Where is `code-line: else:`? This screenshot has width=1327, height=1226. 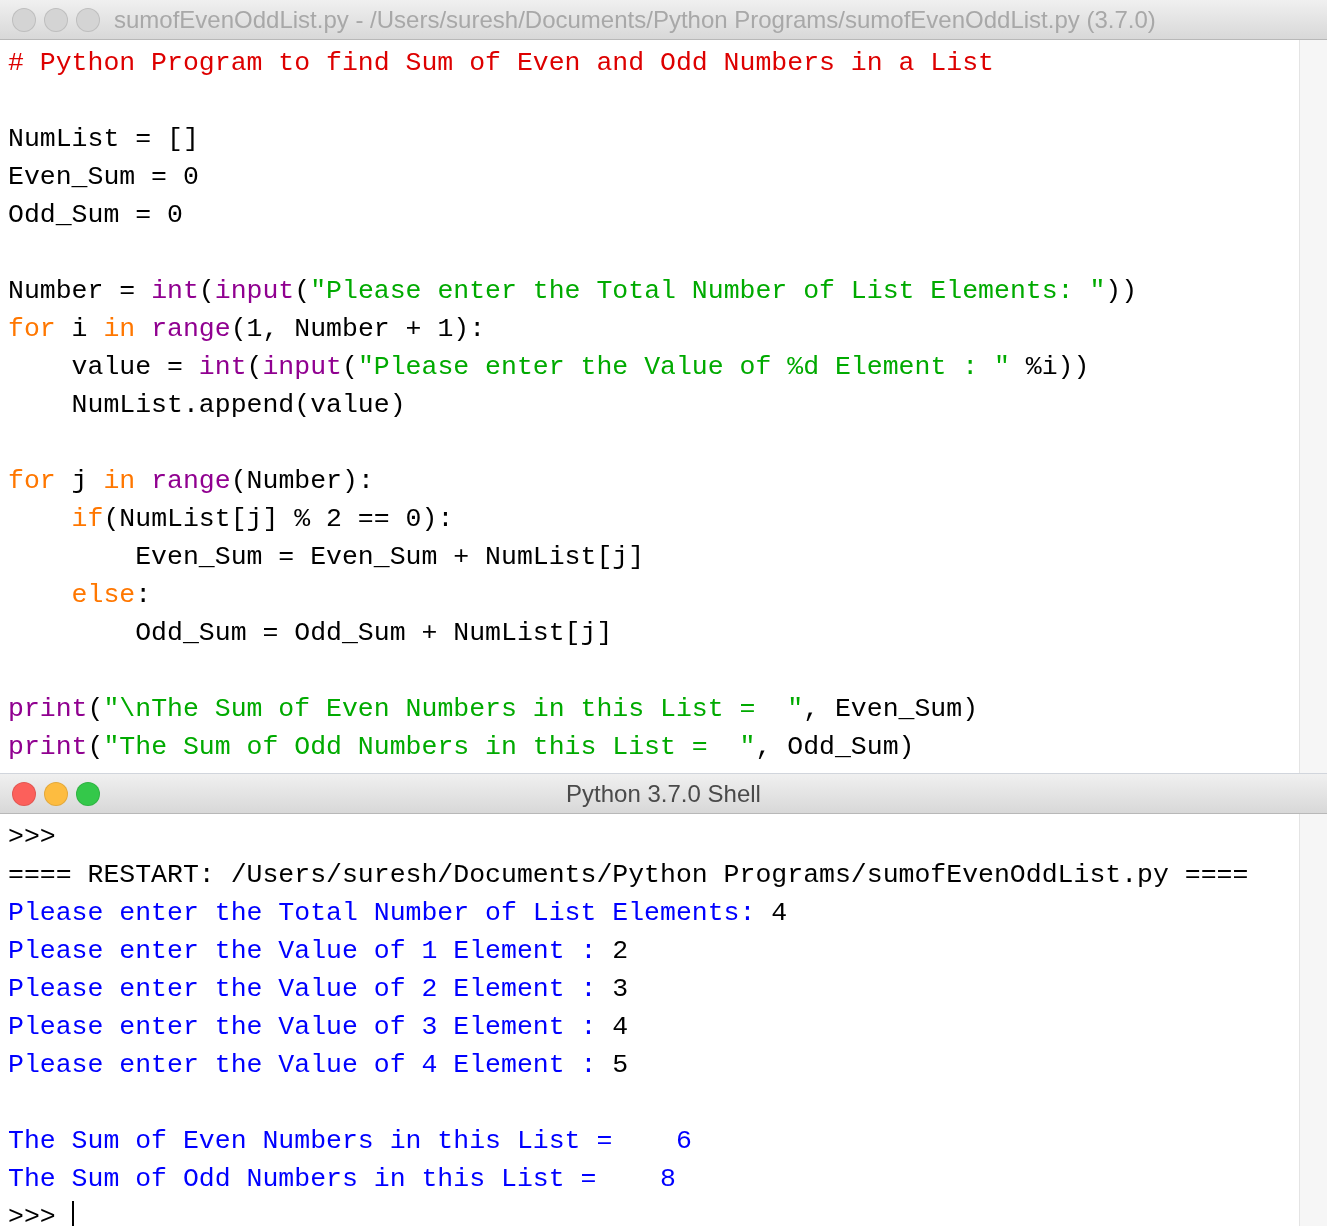
code-line: else: is located at coordinates (111, 595).